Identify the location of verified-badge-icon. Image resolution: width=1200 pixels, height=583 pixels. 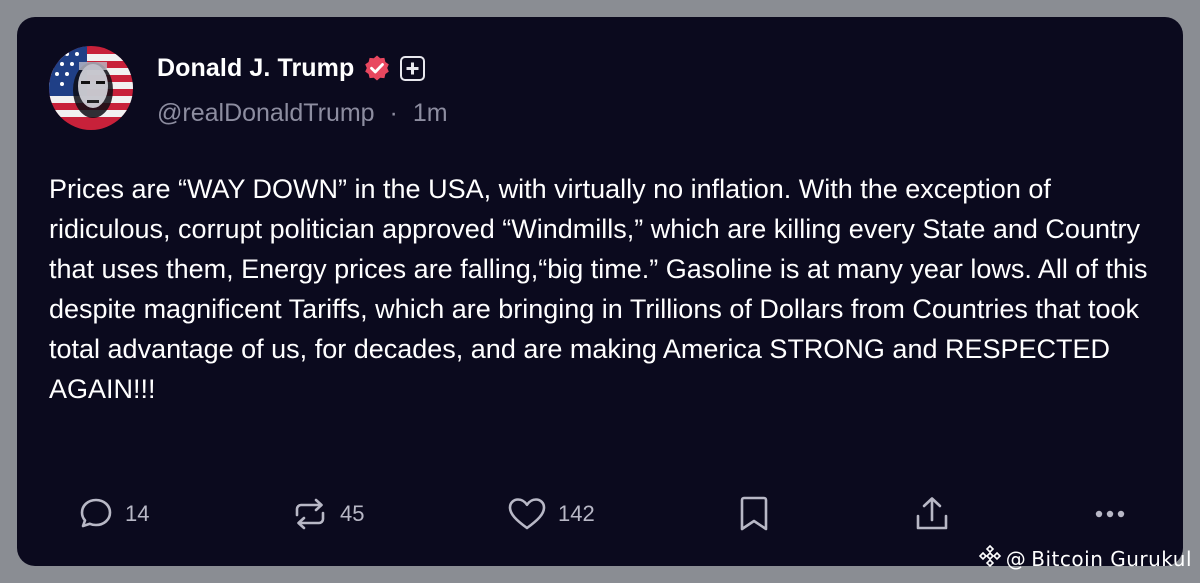
(377, 68).